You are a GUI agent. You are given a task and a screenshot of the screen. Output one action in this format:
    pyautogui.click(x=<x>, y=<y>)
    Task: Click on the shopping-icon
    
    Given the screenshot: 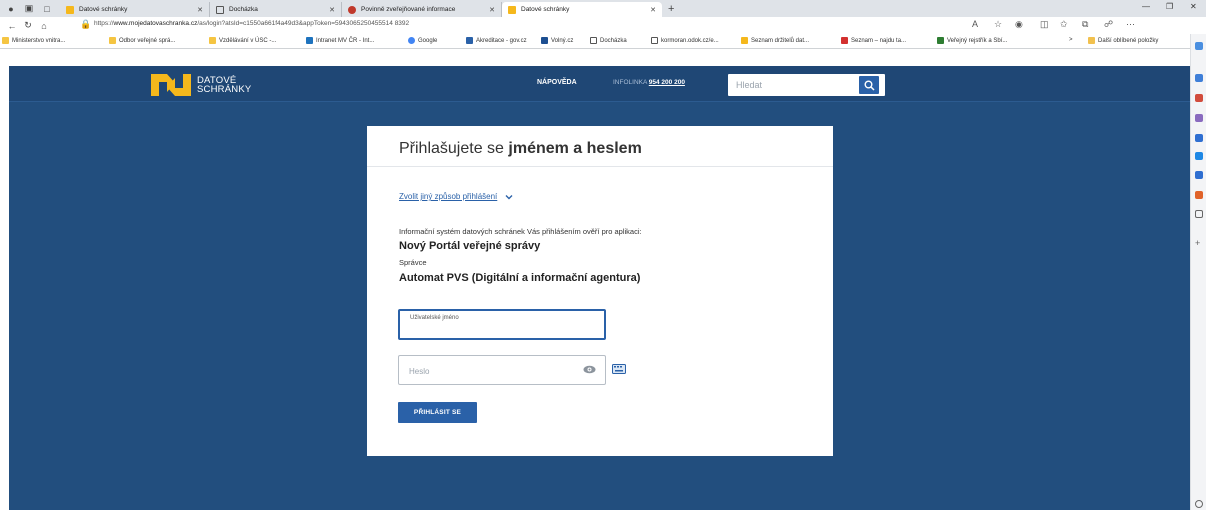 What is the action you would take?
    pyautogui.click(x=1199, y=78)
    